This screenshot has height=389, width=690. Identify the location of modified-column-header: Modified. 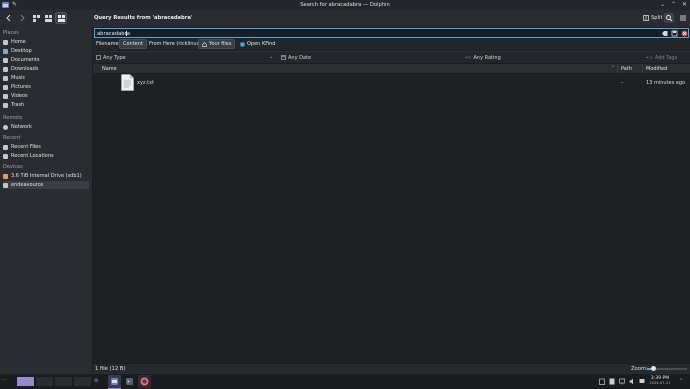
(656, 69).